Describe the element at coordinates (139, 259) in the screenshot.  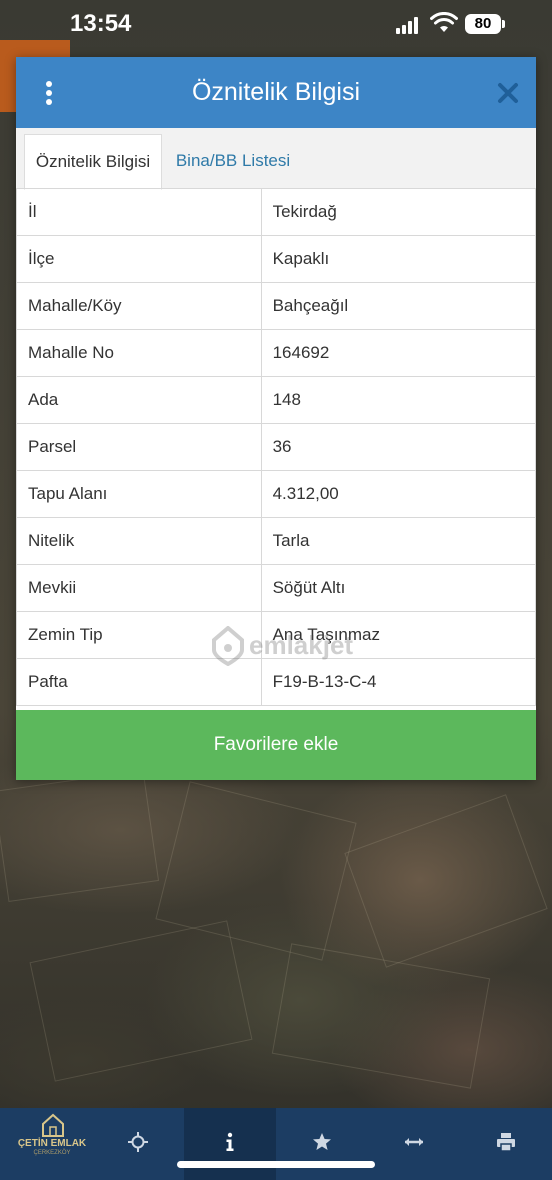
I see `attribute-key: İlçe` at that location.